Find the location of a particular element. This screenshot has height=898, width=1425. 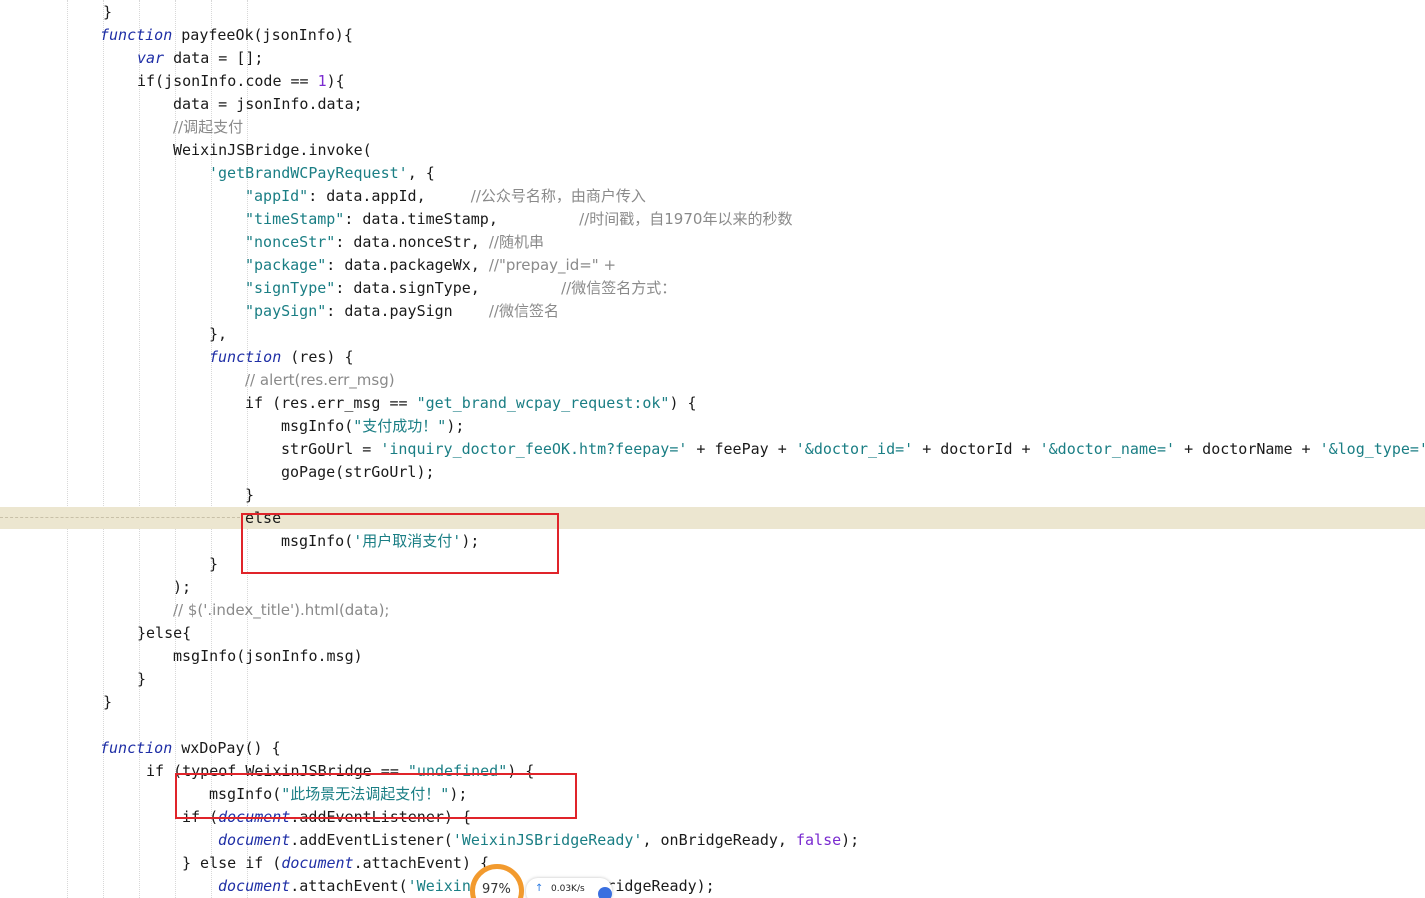

code-token: + doctorId + is located at coordinates (976, 449).